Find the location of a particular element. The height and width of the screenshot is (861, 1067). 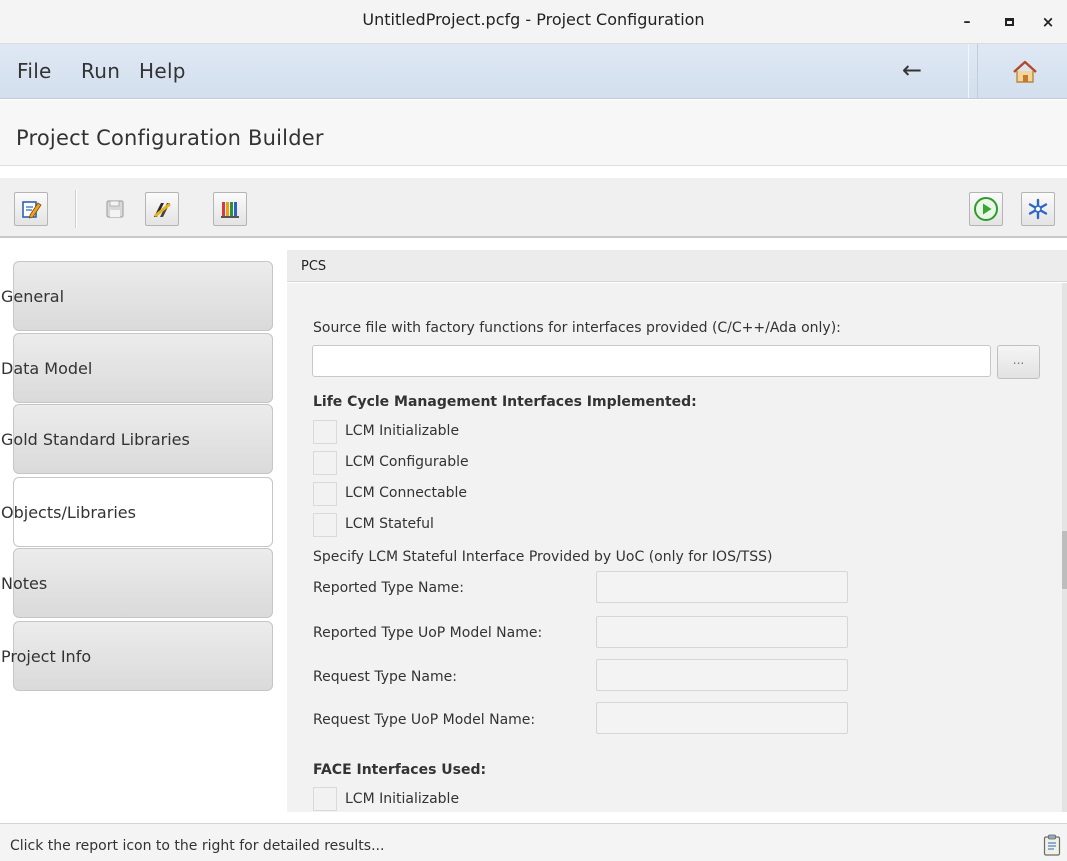

tab-general: General is located at coordinates (137, 296).